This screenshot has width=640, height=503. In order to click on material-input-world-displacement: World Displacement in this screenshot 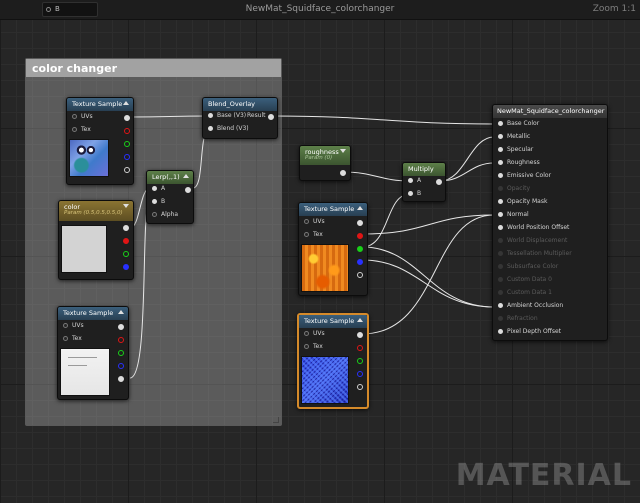, I will do `click(532, 240)`.